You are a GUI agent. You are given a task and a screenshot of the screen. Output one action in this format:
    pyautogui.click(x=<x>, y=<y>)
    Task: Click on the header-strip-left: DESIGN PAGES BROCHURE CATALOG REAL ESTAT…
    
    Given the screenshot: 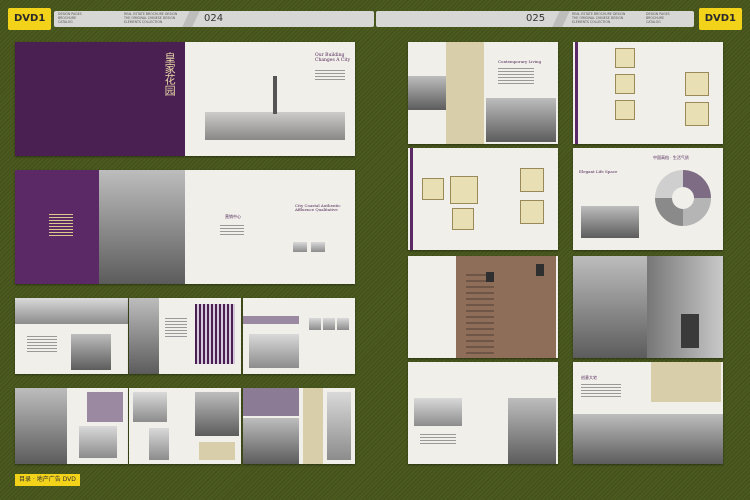 What is the action you would take?
    pyautogui.click(x=214, y=19)
    